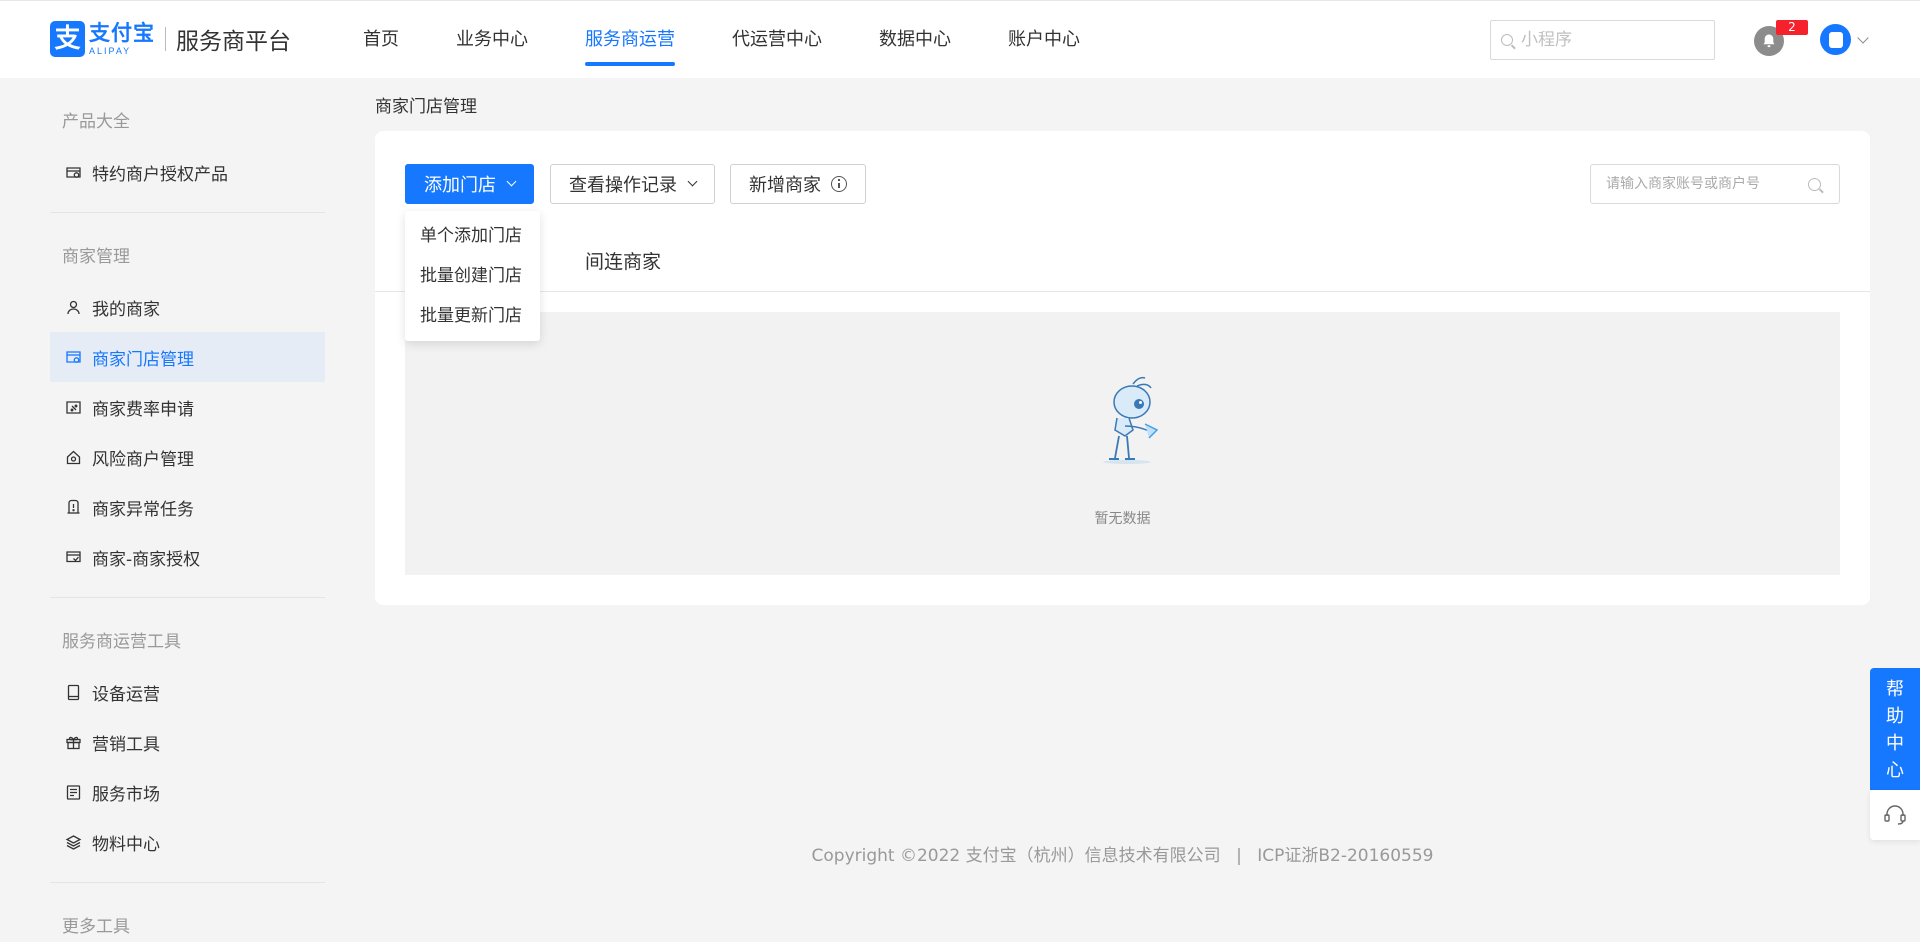  Describe the element at coordinates (143, 459) in the screenshot. I see `sidebar-item-label: 风险商户管理` at that location.